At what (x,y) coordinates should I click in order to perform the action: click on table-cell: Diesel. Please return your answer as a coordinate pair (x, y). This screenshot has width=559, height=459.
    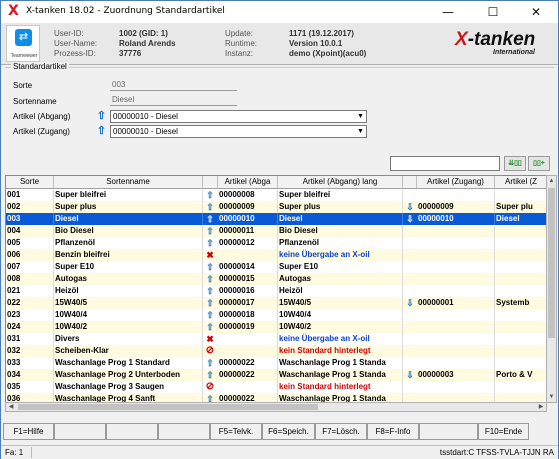
    Looking at the image, I should click on (128, 219).